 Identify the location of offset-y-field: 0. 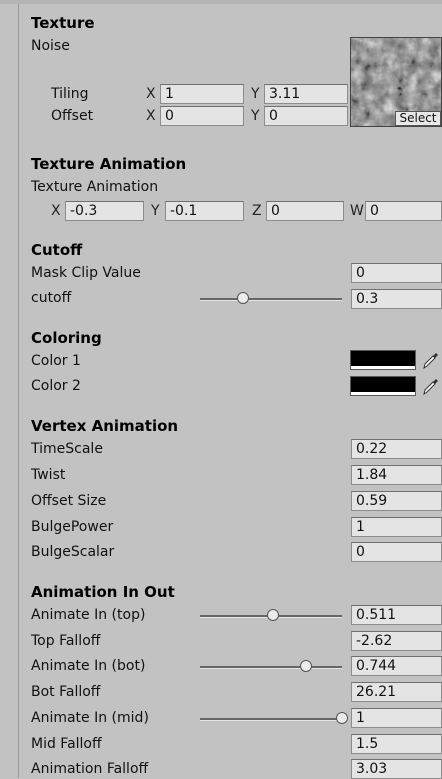
(306, 116).